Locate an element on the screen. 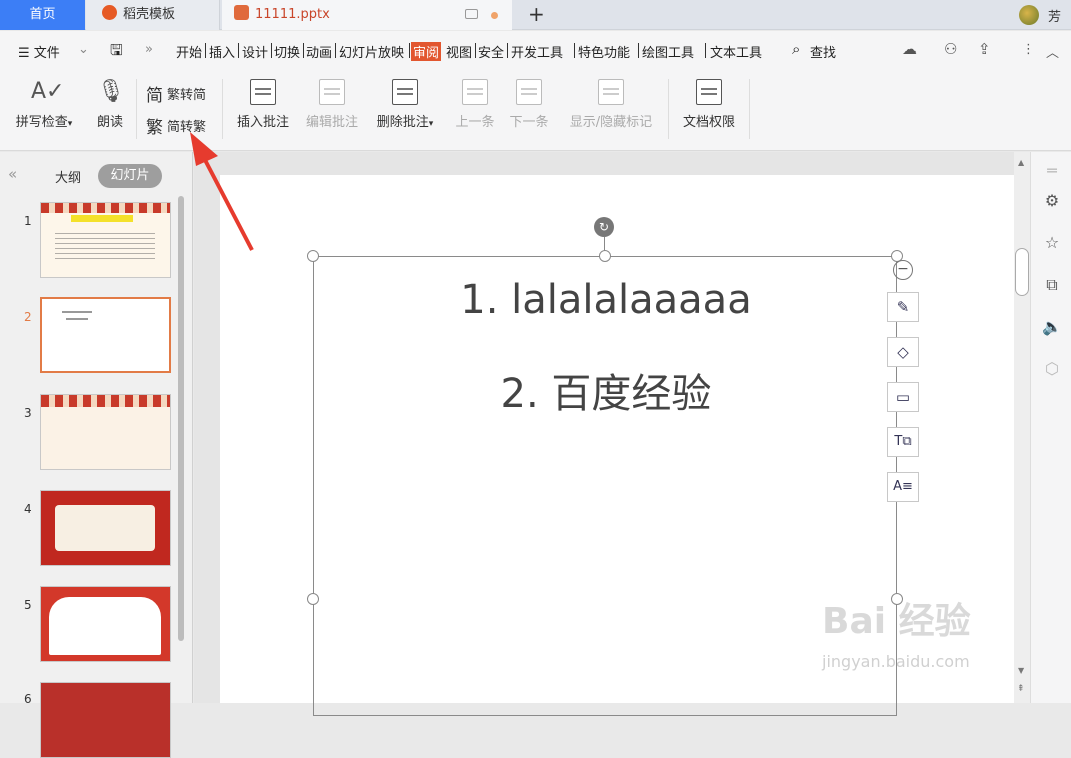  text-box-icon: T⧉ is located at coordinates (903, 442).